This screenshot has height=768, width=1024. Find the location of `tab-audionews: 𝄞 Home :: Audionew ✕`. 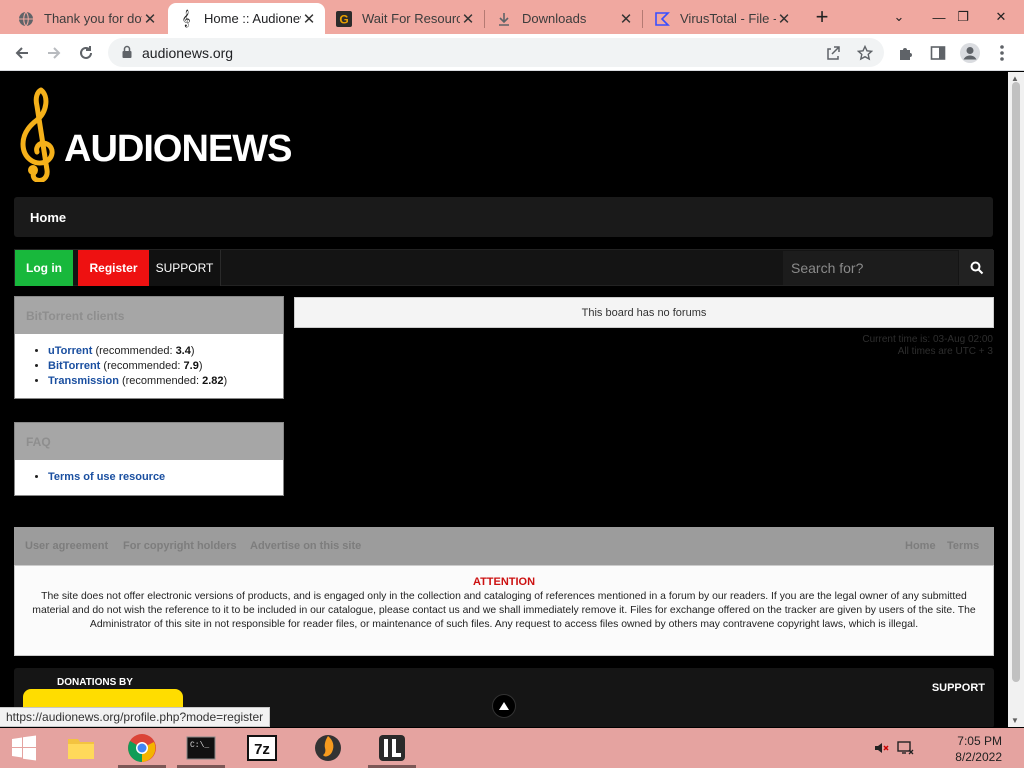

tab-audionews: 𝄞 Home :: Audionew ✕ is located at coordinates (246, 18).